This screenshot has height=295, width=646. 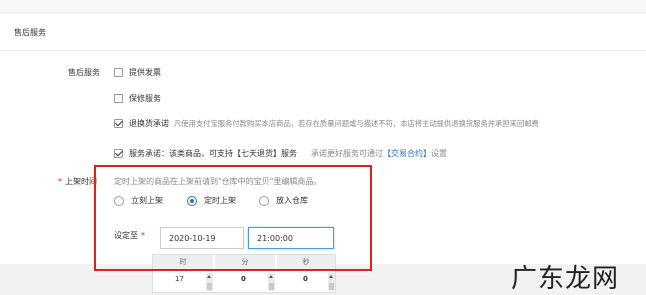 I want to click on set-to-row: 设定至 *, so click(x=129, y=235).